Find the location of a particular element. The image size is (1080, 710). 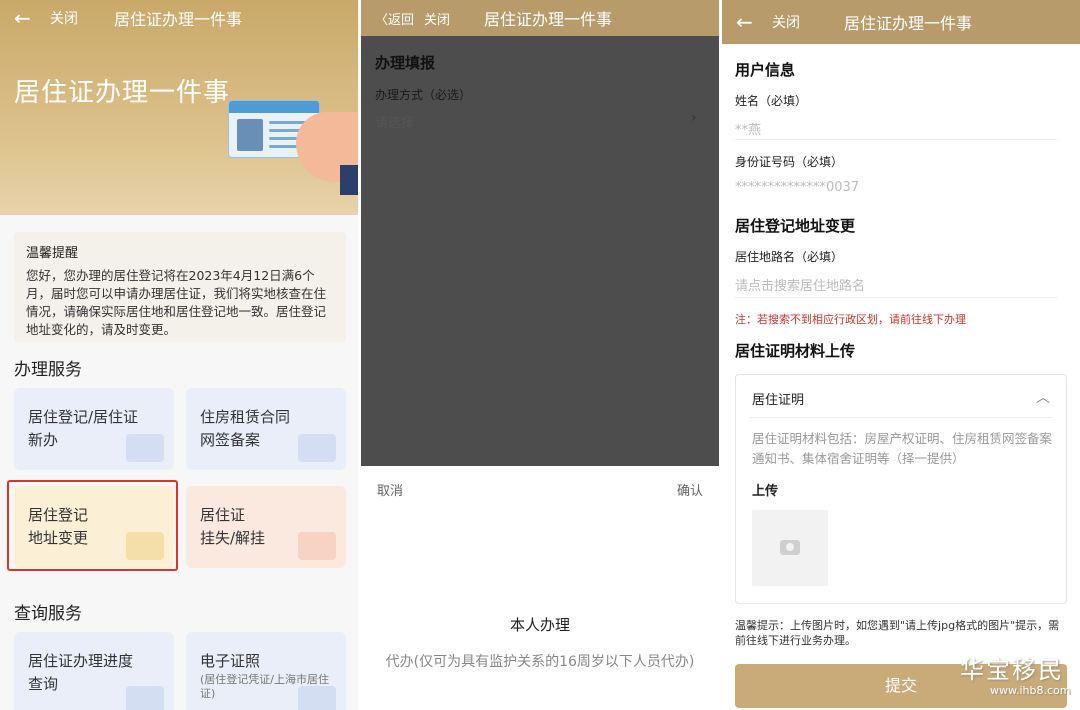

camera-icon is located at coordinates (790, 547).